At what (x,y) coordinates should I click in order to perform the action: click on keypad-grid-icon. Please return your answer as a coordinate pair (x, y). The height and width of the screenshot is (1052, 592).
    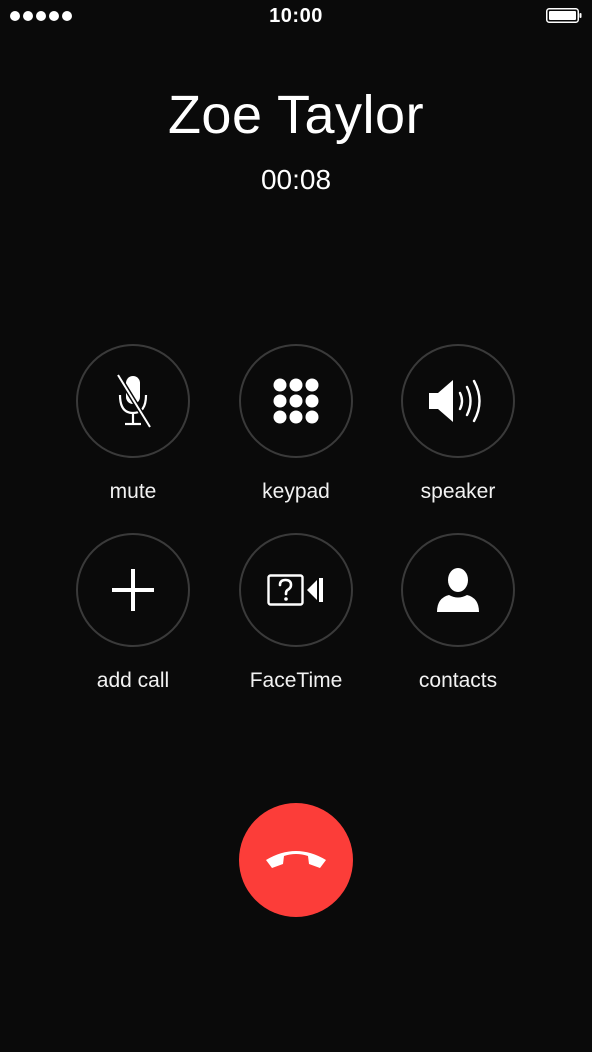
    Looking at the image, I should click on (296, 401).